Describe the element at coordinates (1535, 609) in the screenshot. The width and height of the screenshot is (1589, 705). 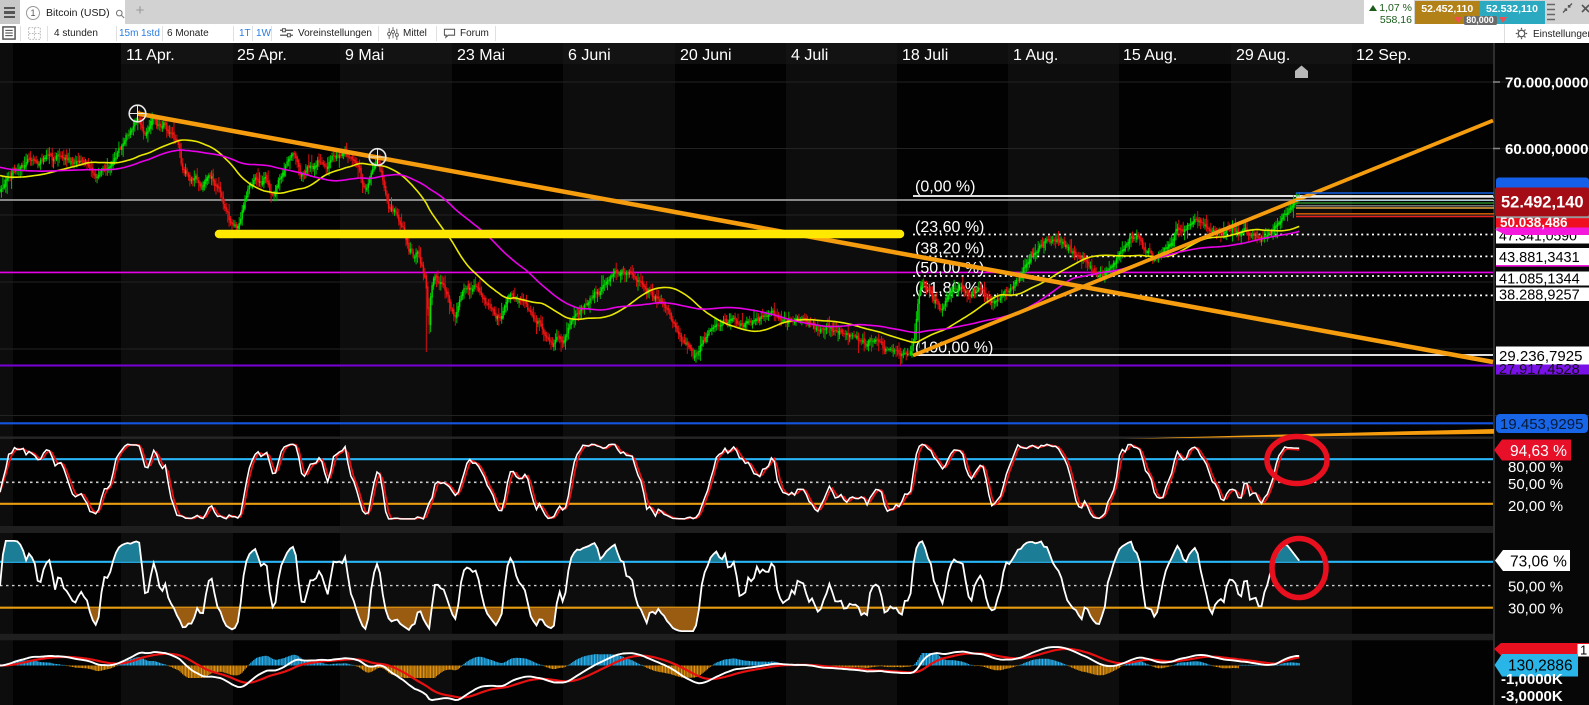
I see `svg-text: 30,00 %` at that location.